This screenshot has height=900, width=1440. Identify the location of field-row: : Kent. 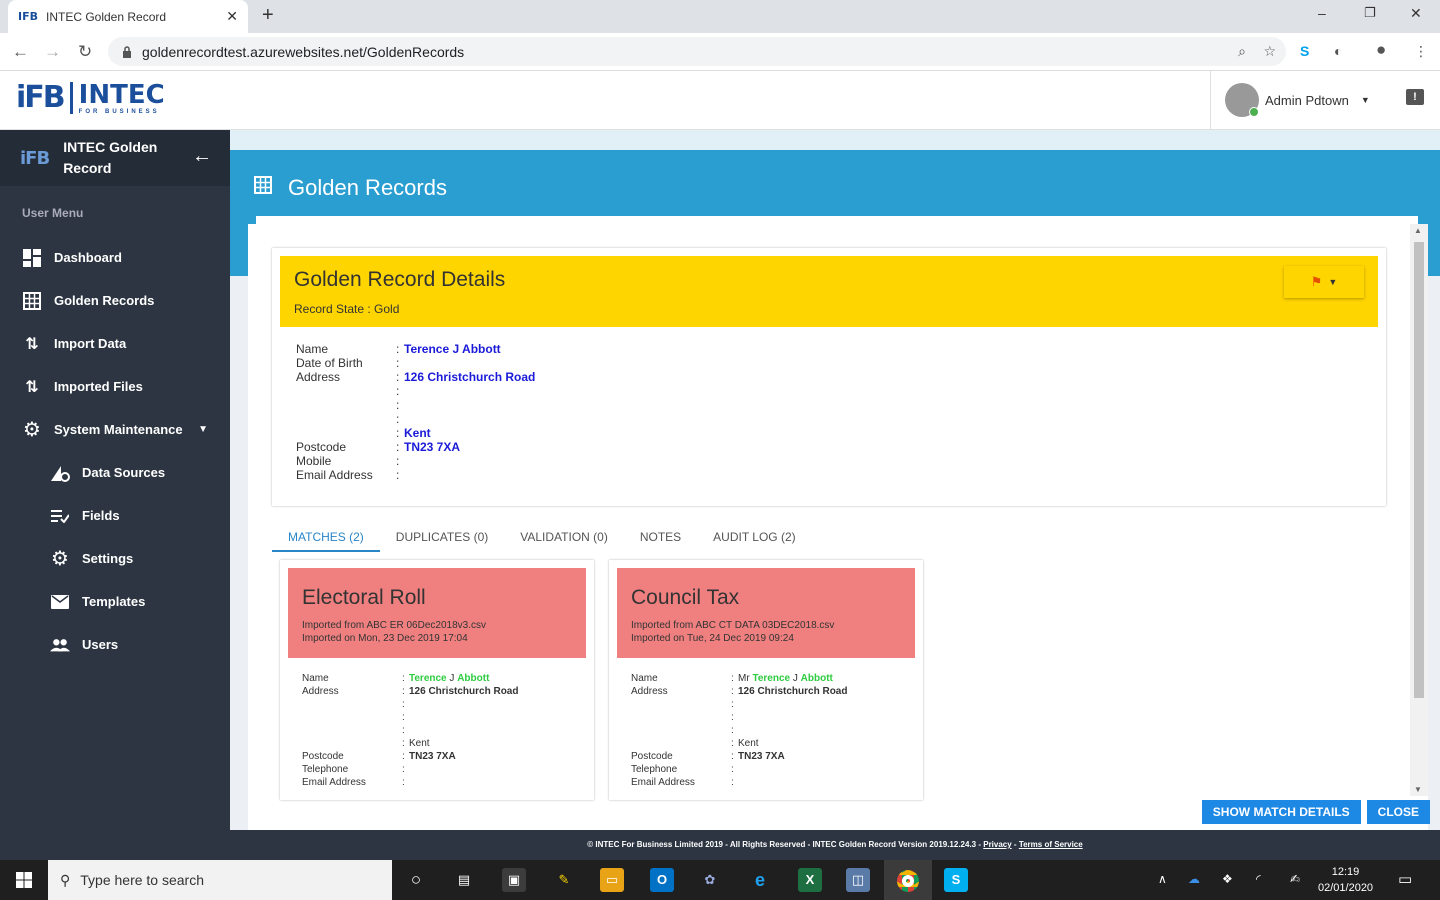
(415, 433).